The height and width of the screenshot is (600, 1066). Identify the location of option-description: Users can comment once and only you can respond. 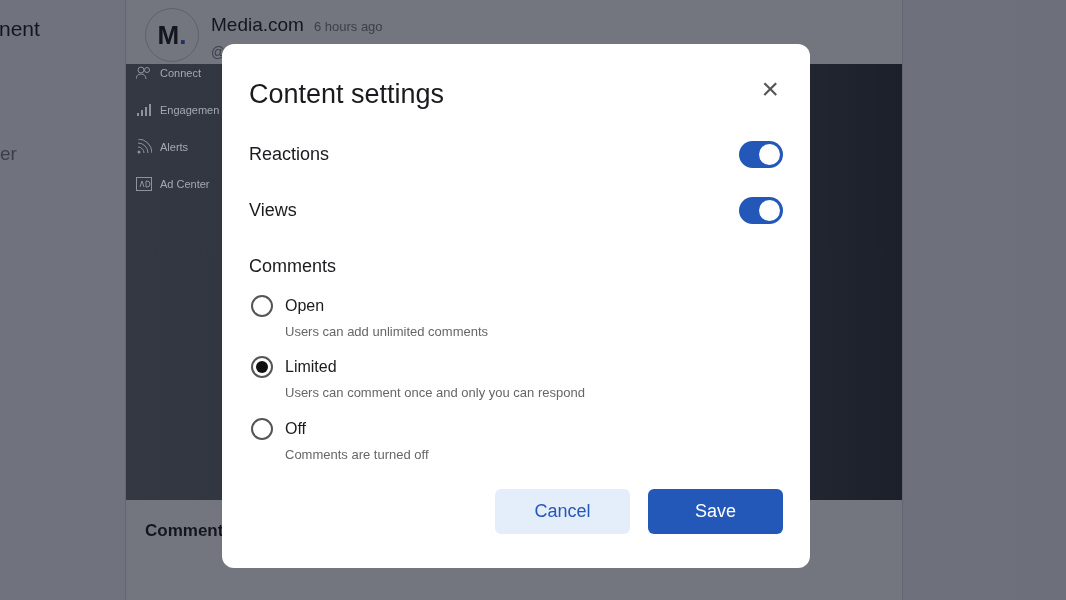
(435, 393).